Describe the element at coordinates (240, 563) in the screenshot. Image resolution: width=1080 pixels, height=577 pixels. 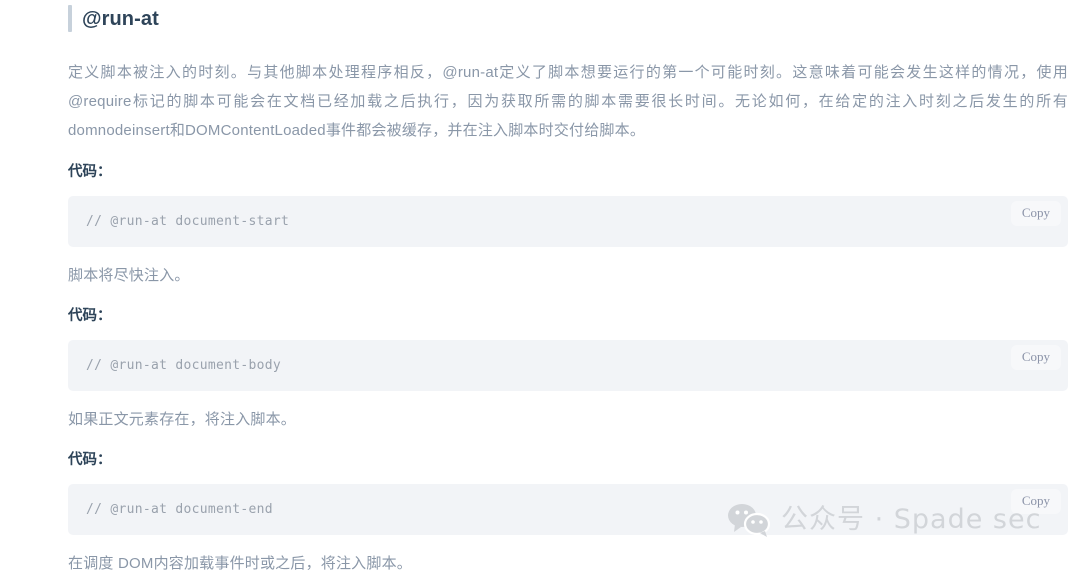
I see `code-note: 在调度 DOM内容加载事件时或之后，将注入脚本。` at that location.